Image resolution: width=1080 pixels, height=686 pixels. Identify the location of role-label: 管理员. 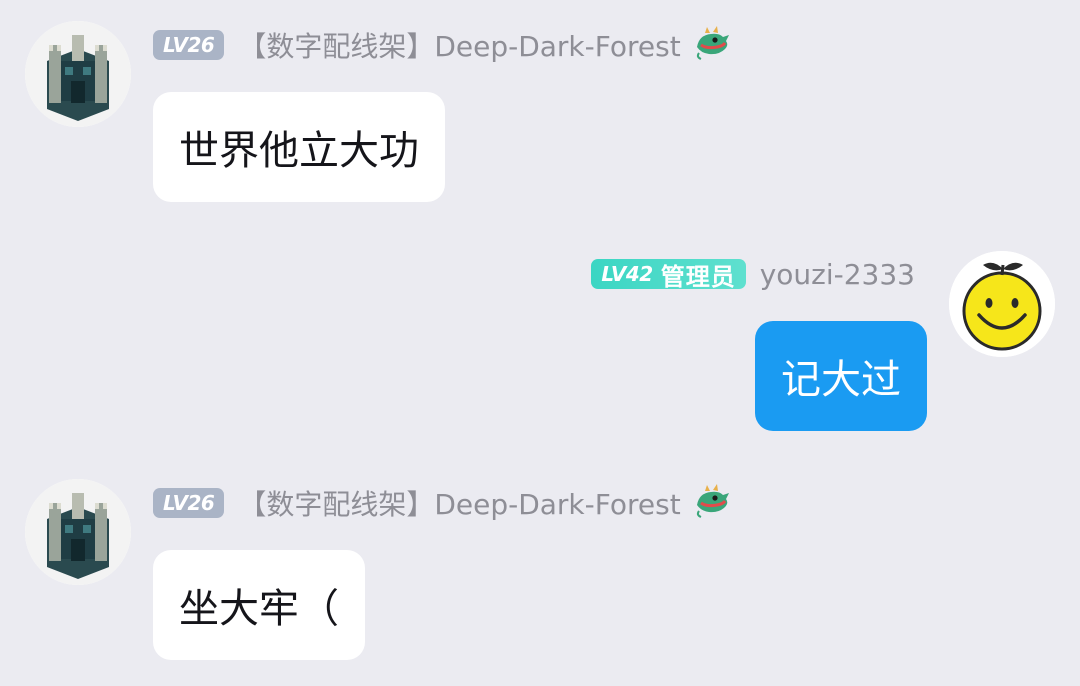
(698, 276).